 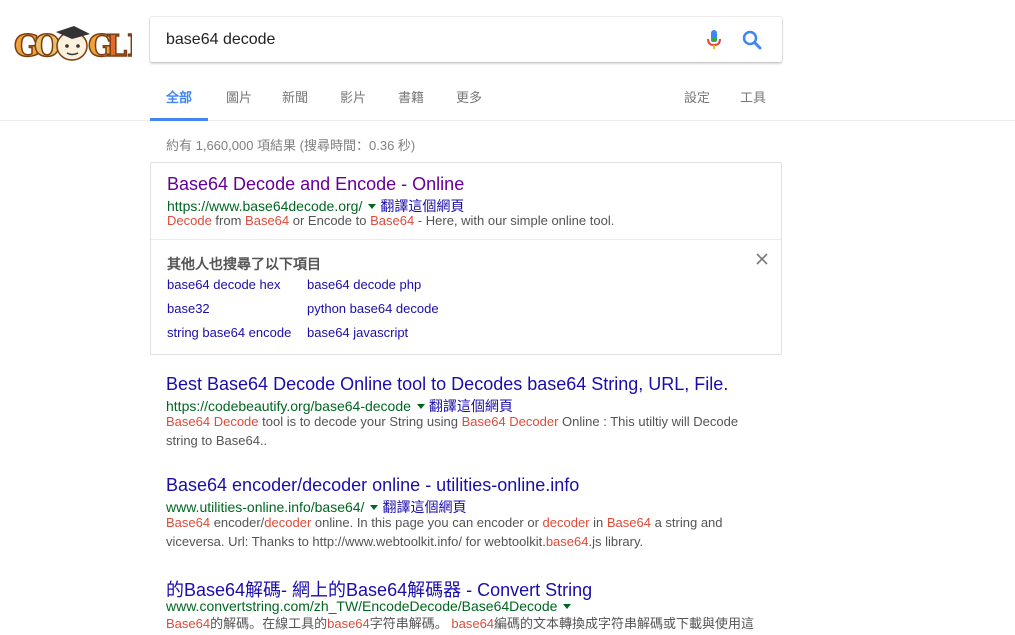 I want to click on tab-books: 書籍, so click(x=411, y=102).